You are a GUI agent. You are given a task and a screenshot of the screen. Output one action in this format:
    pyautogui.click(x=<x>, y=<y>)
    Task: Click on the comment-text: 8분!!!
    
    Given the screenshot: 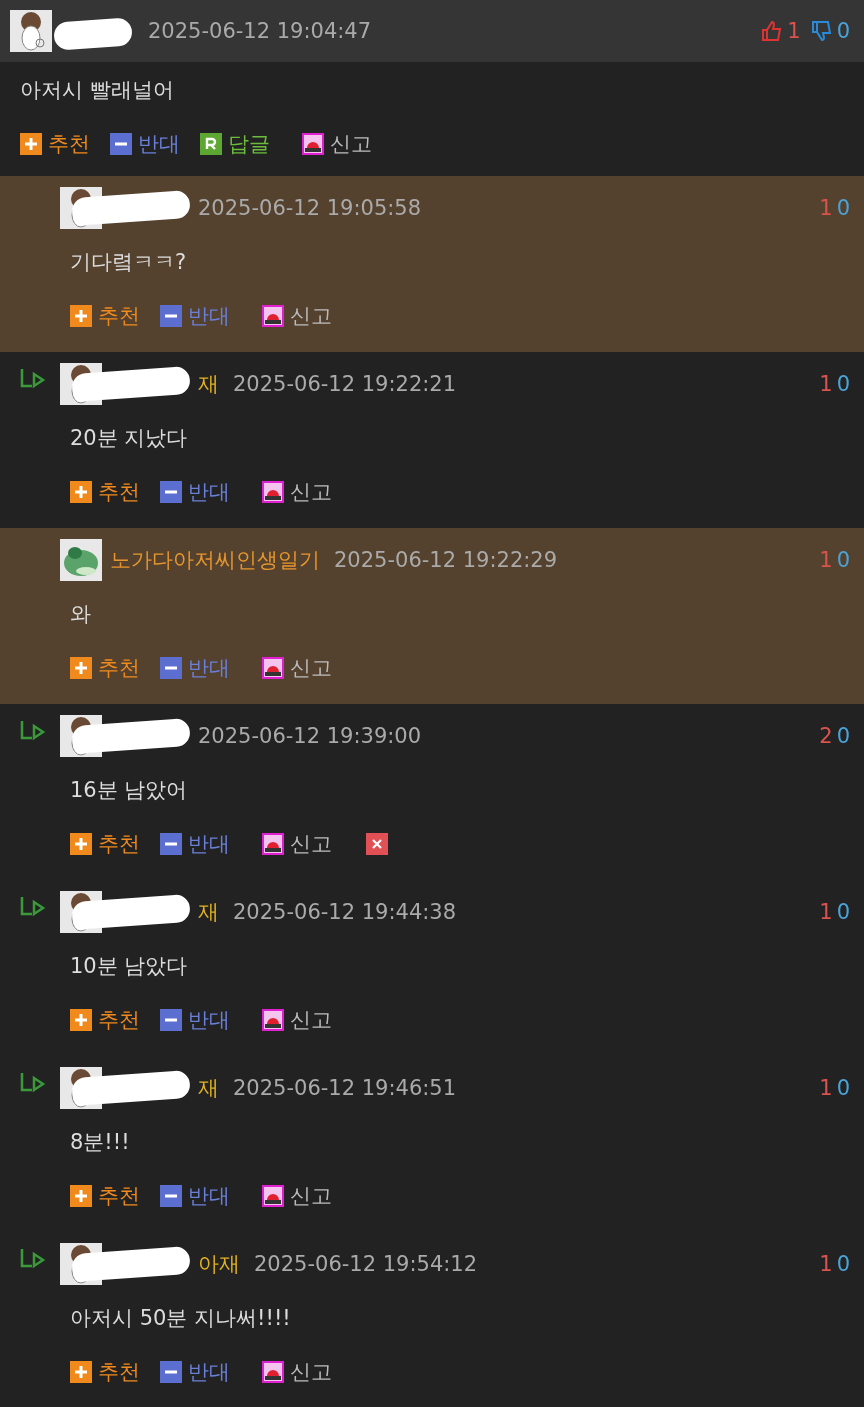 What is the action you would take?
    pyautogui.click(x=100, y=1142)
    